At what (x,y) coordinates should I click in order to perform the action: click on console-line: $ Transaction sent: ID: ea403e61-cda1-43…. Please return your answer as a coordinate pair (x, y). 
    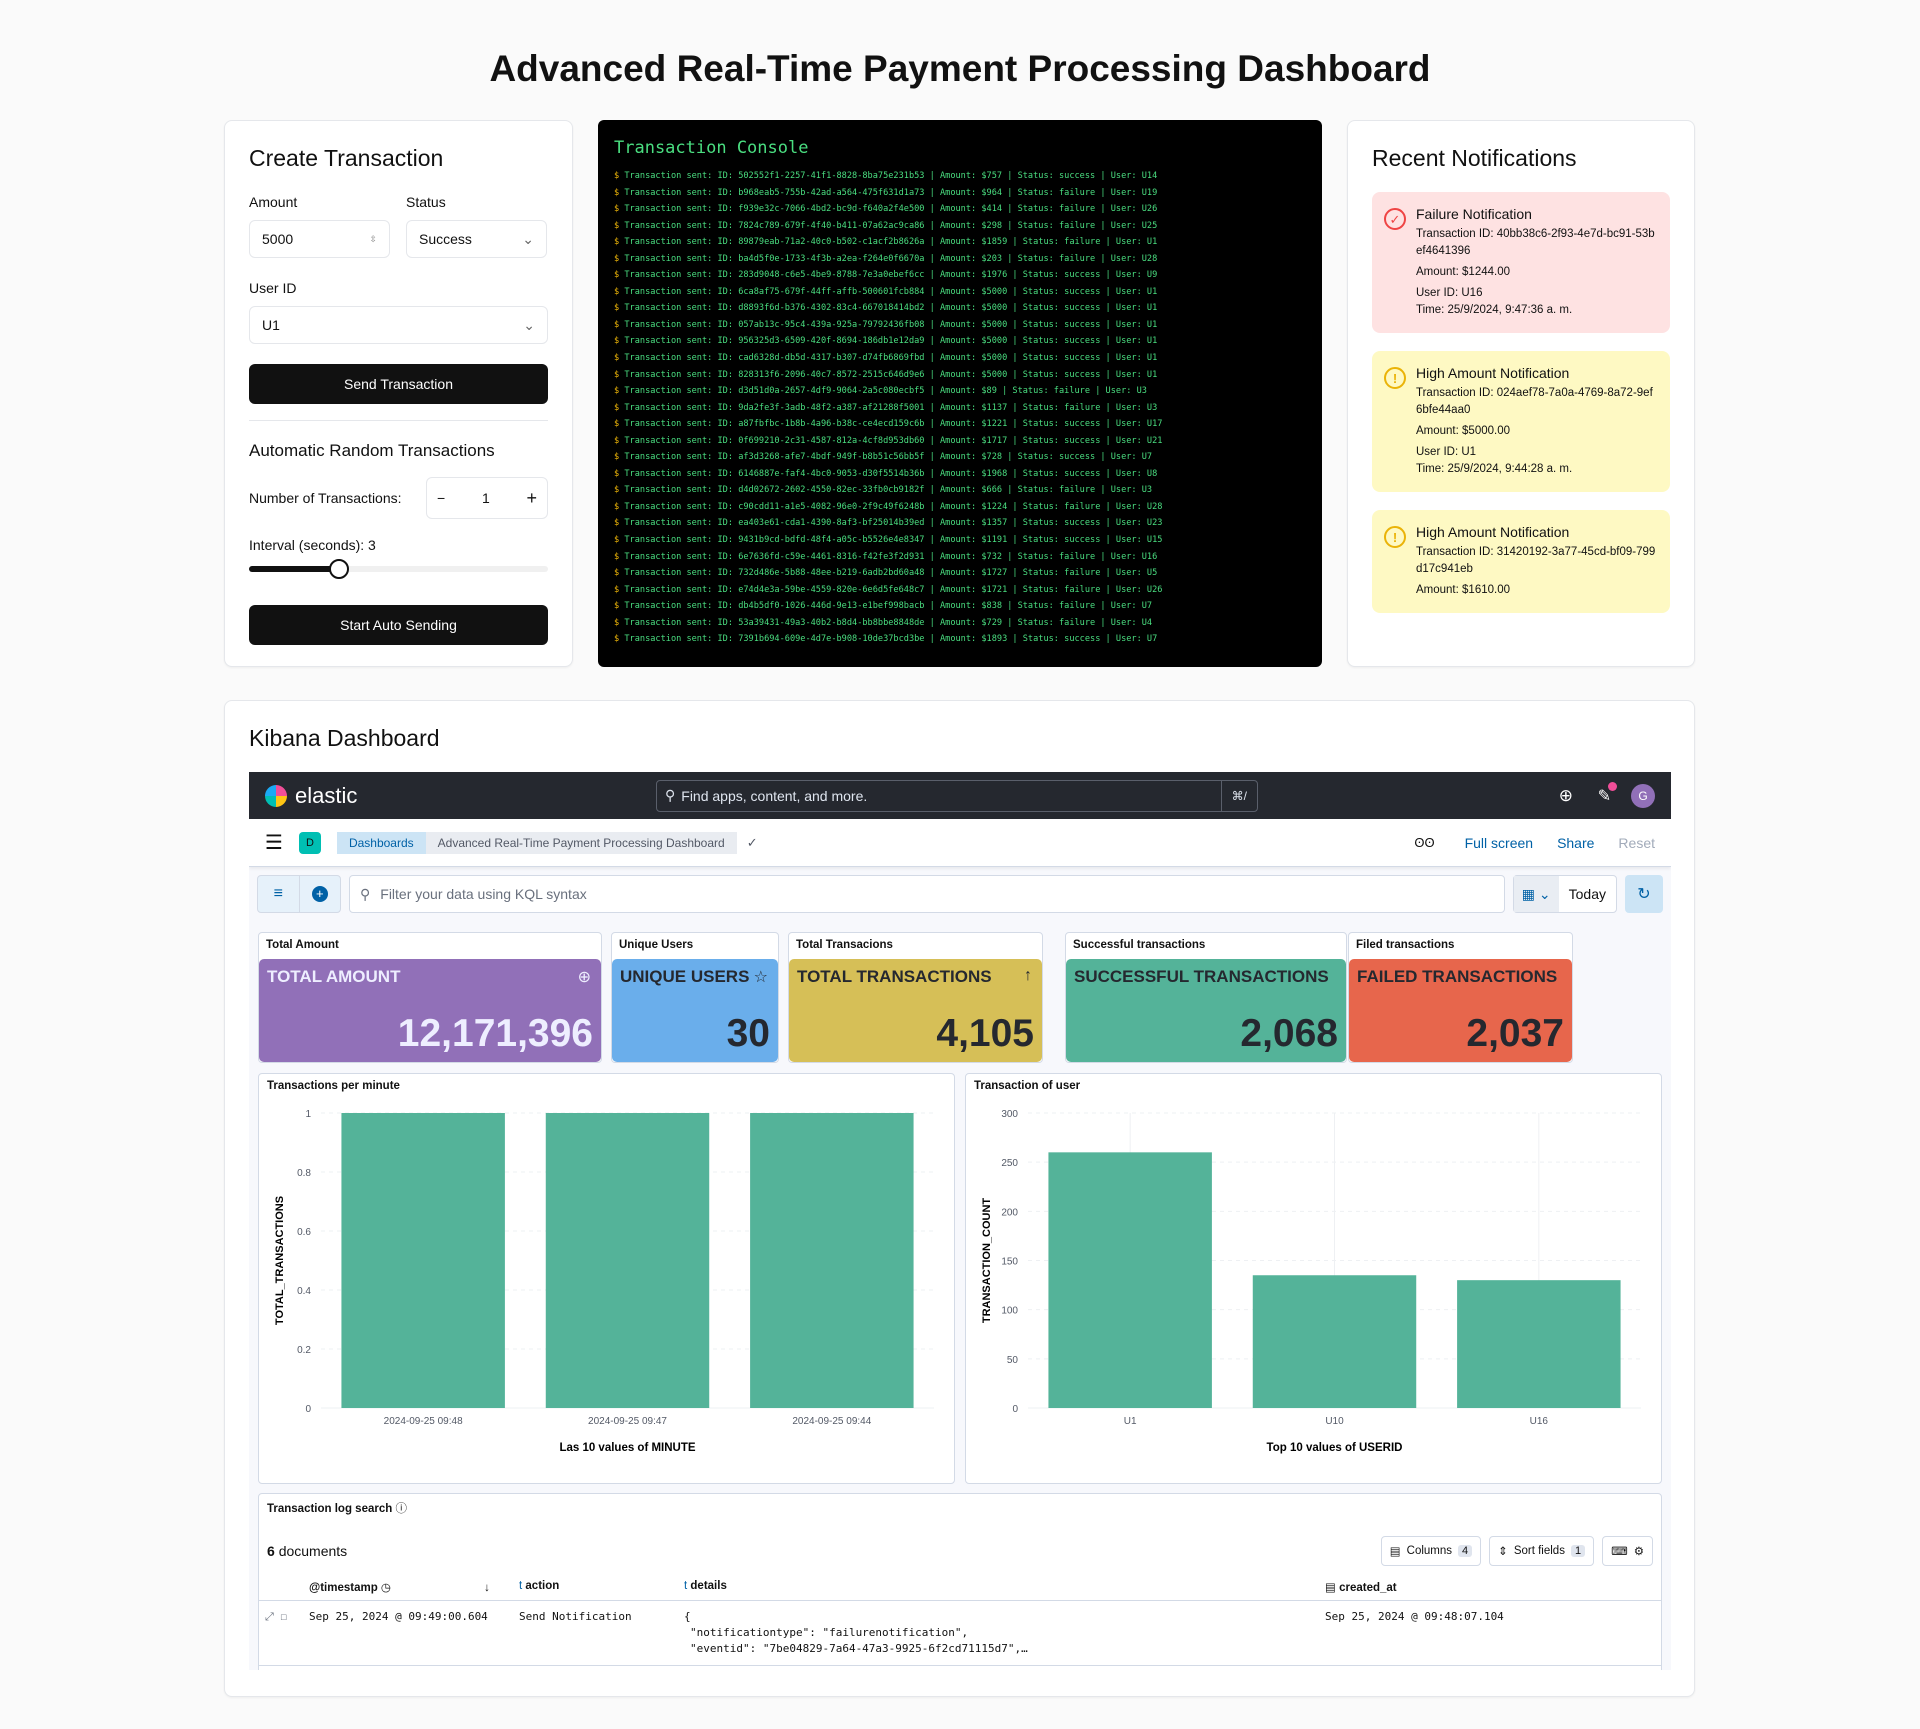
    Looking at the image, I should click on (888, 523).